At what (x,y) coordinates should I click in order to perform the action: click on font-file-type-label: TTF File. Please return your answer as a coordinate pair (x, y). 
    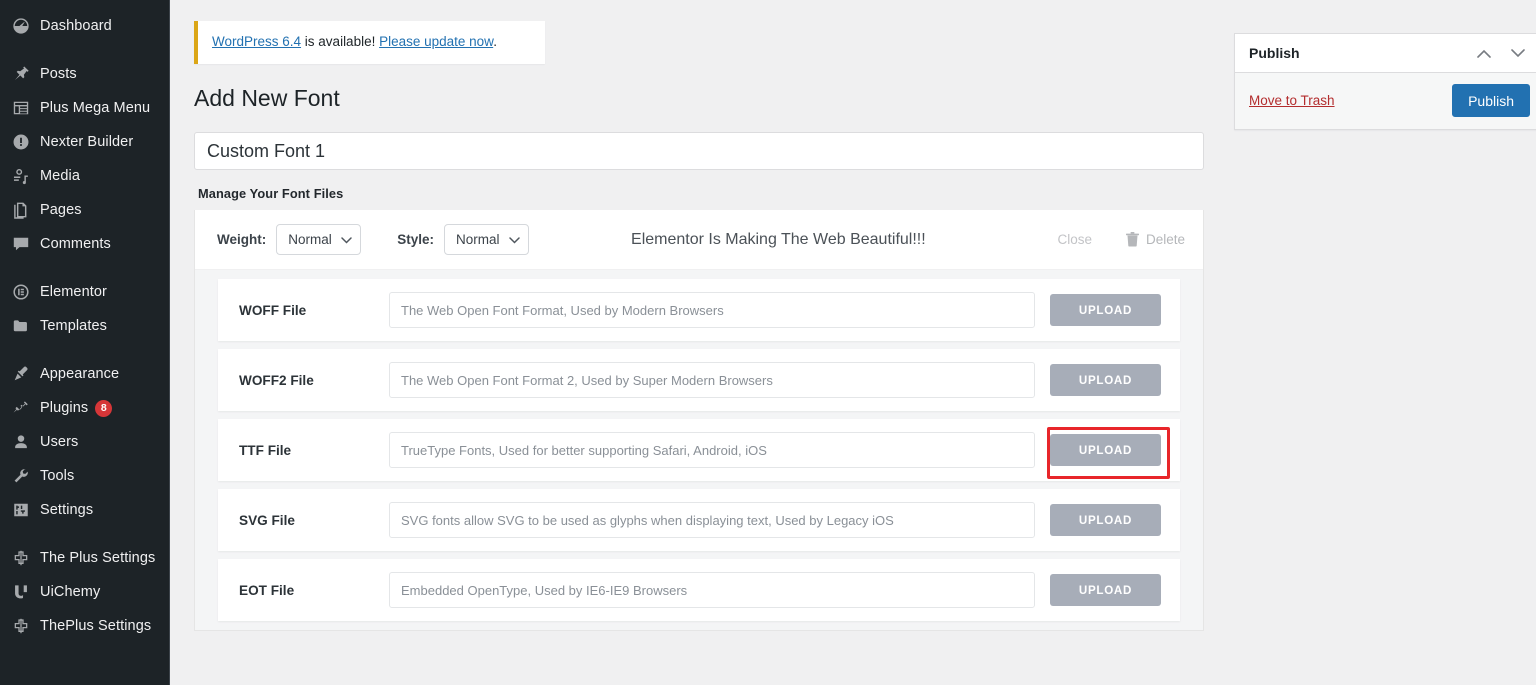
    Looking at the image, I should click on (265, 450).